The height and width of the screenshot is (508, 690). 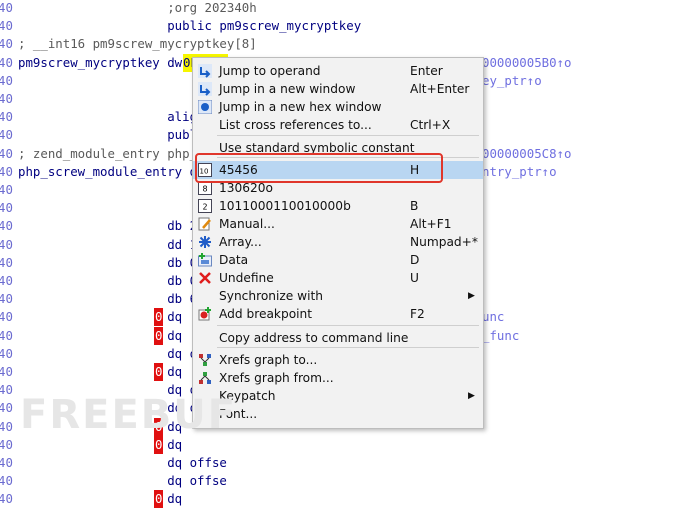 I want to click on jump-operand-icon, so click(x=205, y=71).